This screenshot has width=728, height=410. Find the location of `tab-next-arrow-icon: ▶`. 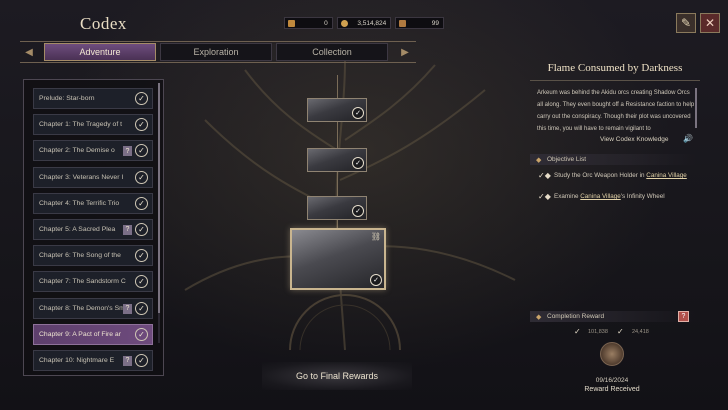

tab-next-arrow-icon: ▶ is located at coordinates (405, 52).